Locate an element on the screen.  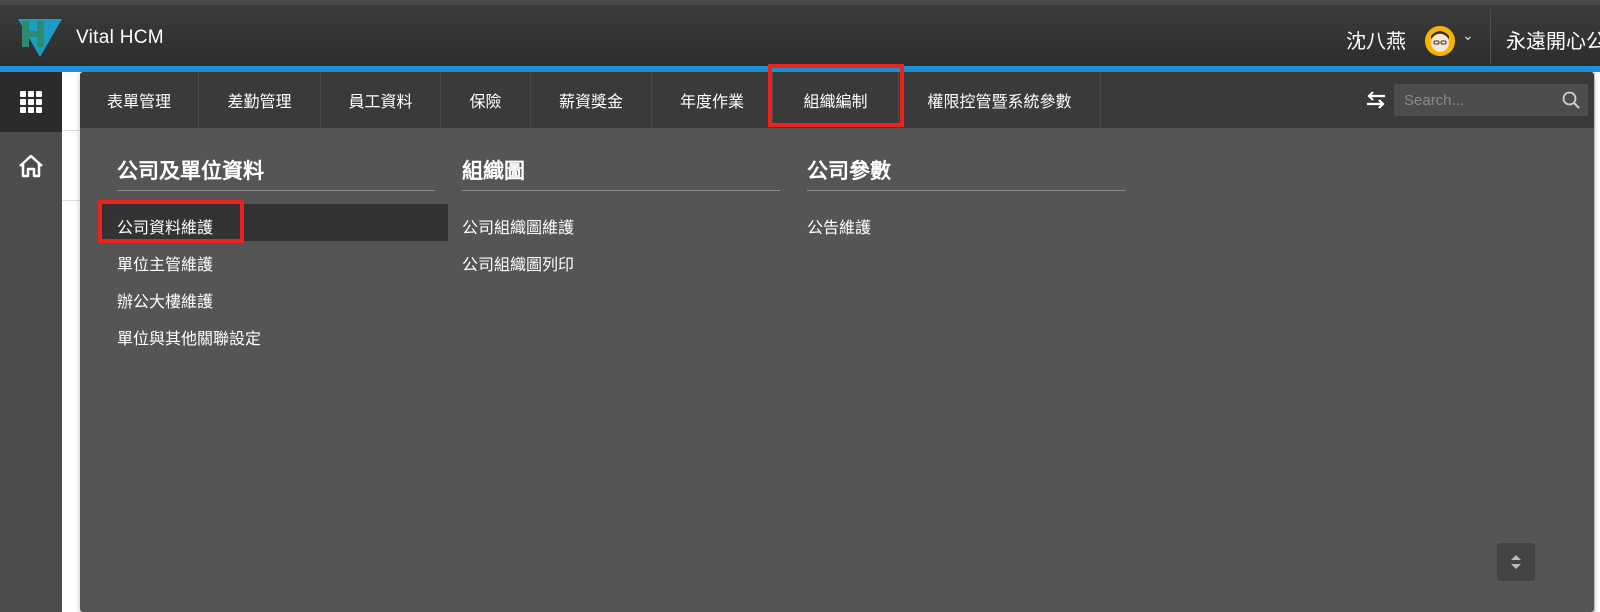
tab-form-management: 表單管理 is located at coordinates (139, 100).